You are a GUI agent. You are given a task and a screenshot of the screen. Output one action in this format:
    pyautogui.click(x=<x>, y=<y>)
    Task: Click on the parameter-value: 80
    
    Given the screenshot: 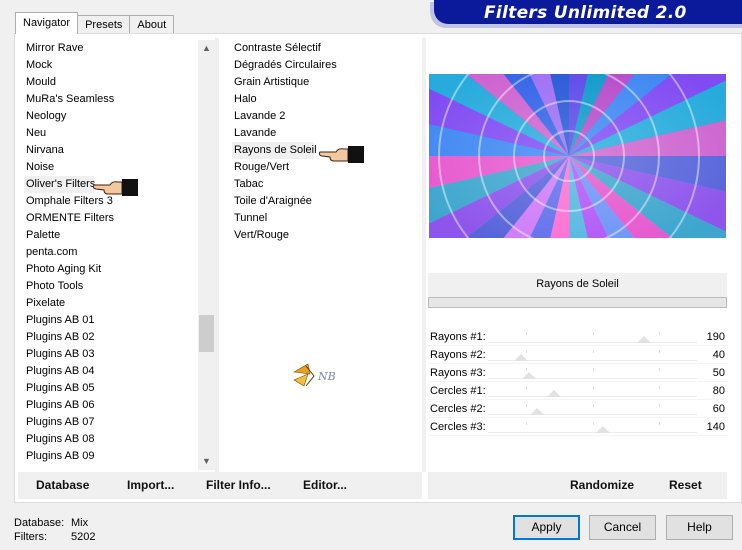 What is the action you would take?
    pyautogui.click(x=719, y=391)
    